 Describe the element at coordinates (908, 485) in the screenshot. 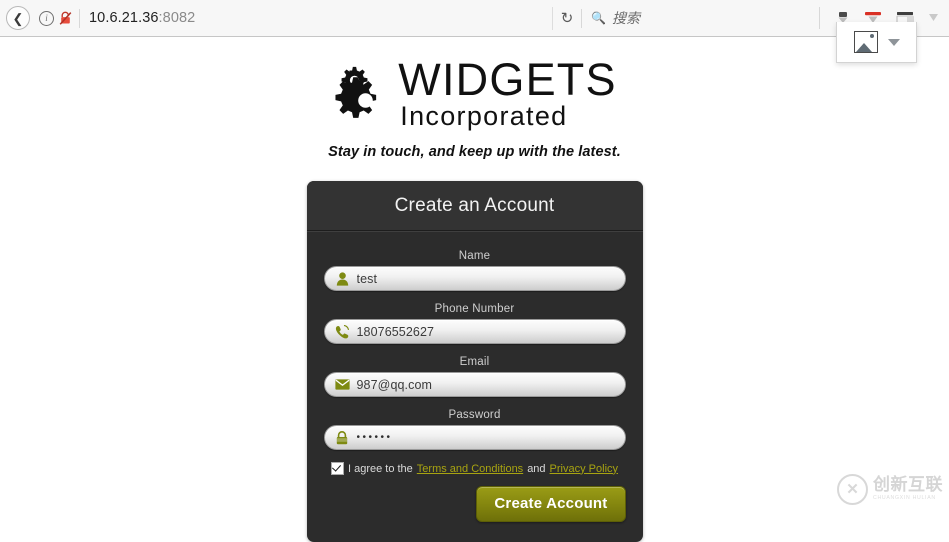

I see `watermark-chinese: 创新互联` at that location.